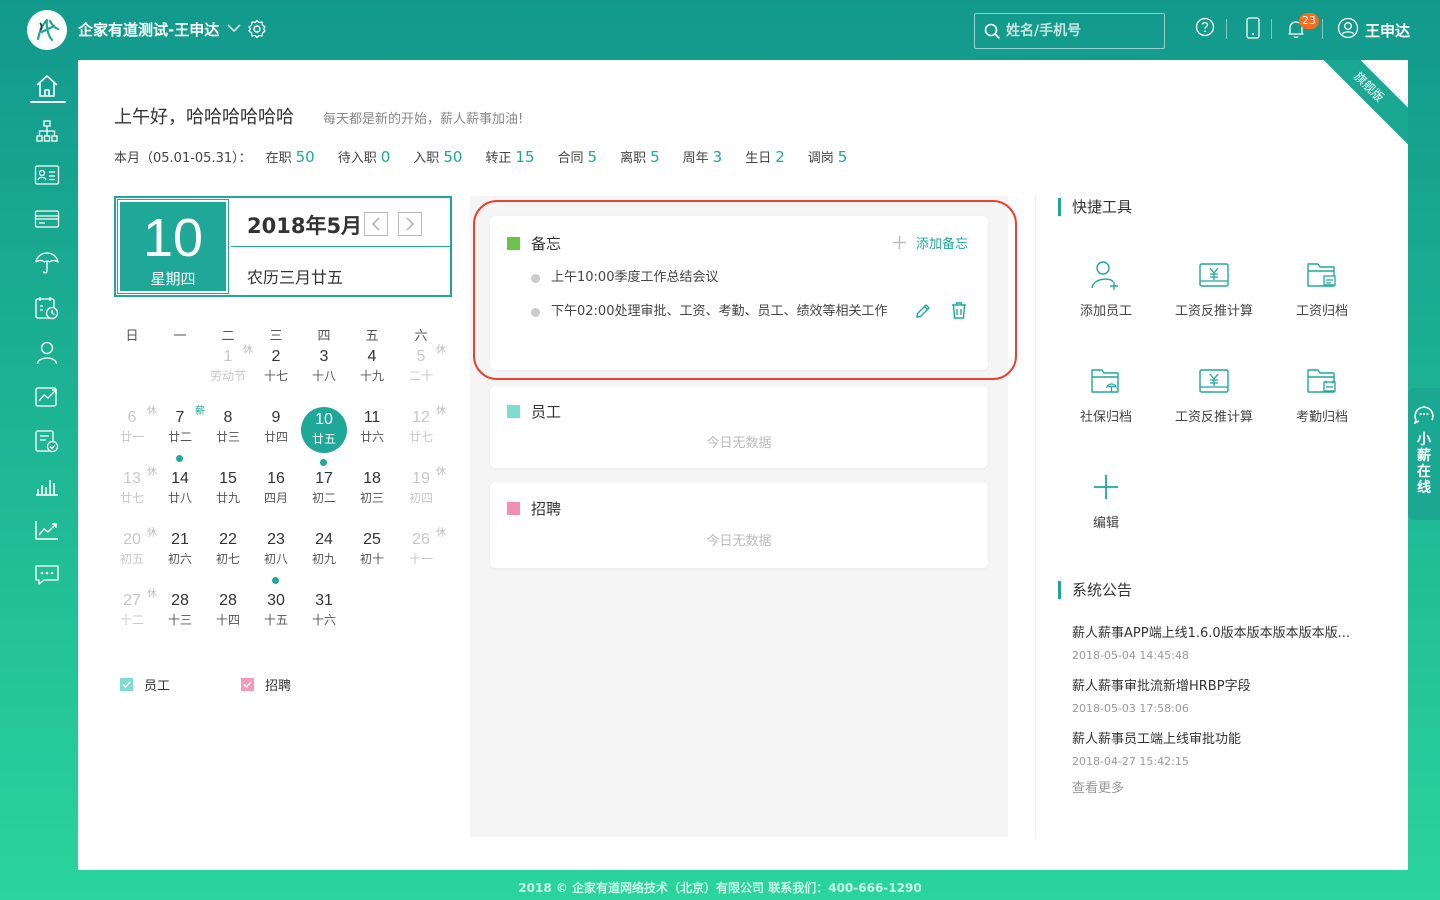 This screenshot has height=900, width=1440. I want to click on nav-approval, so click(47, 441).